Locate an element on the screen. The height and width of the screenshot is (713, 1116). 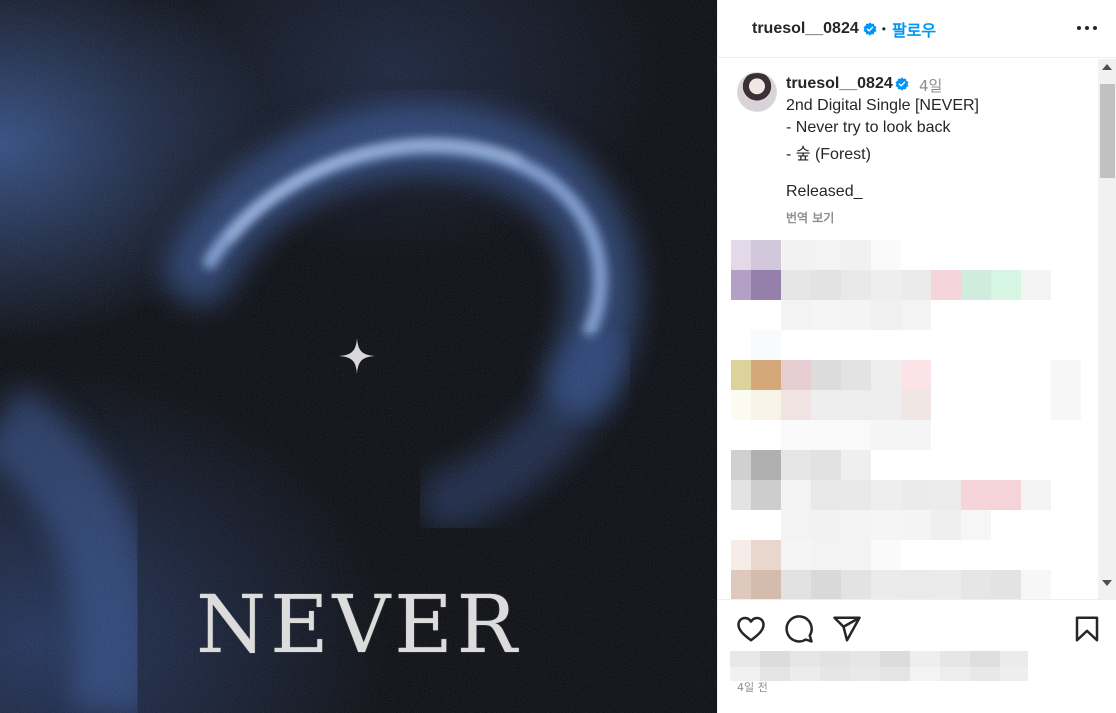
follow-button: 팔로우 is located at coordinates (914, 29).